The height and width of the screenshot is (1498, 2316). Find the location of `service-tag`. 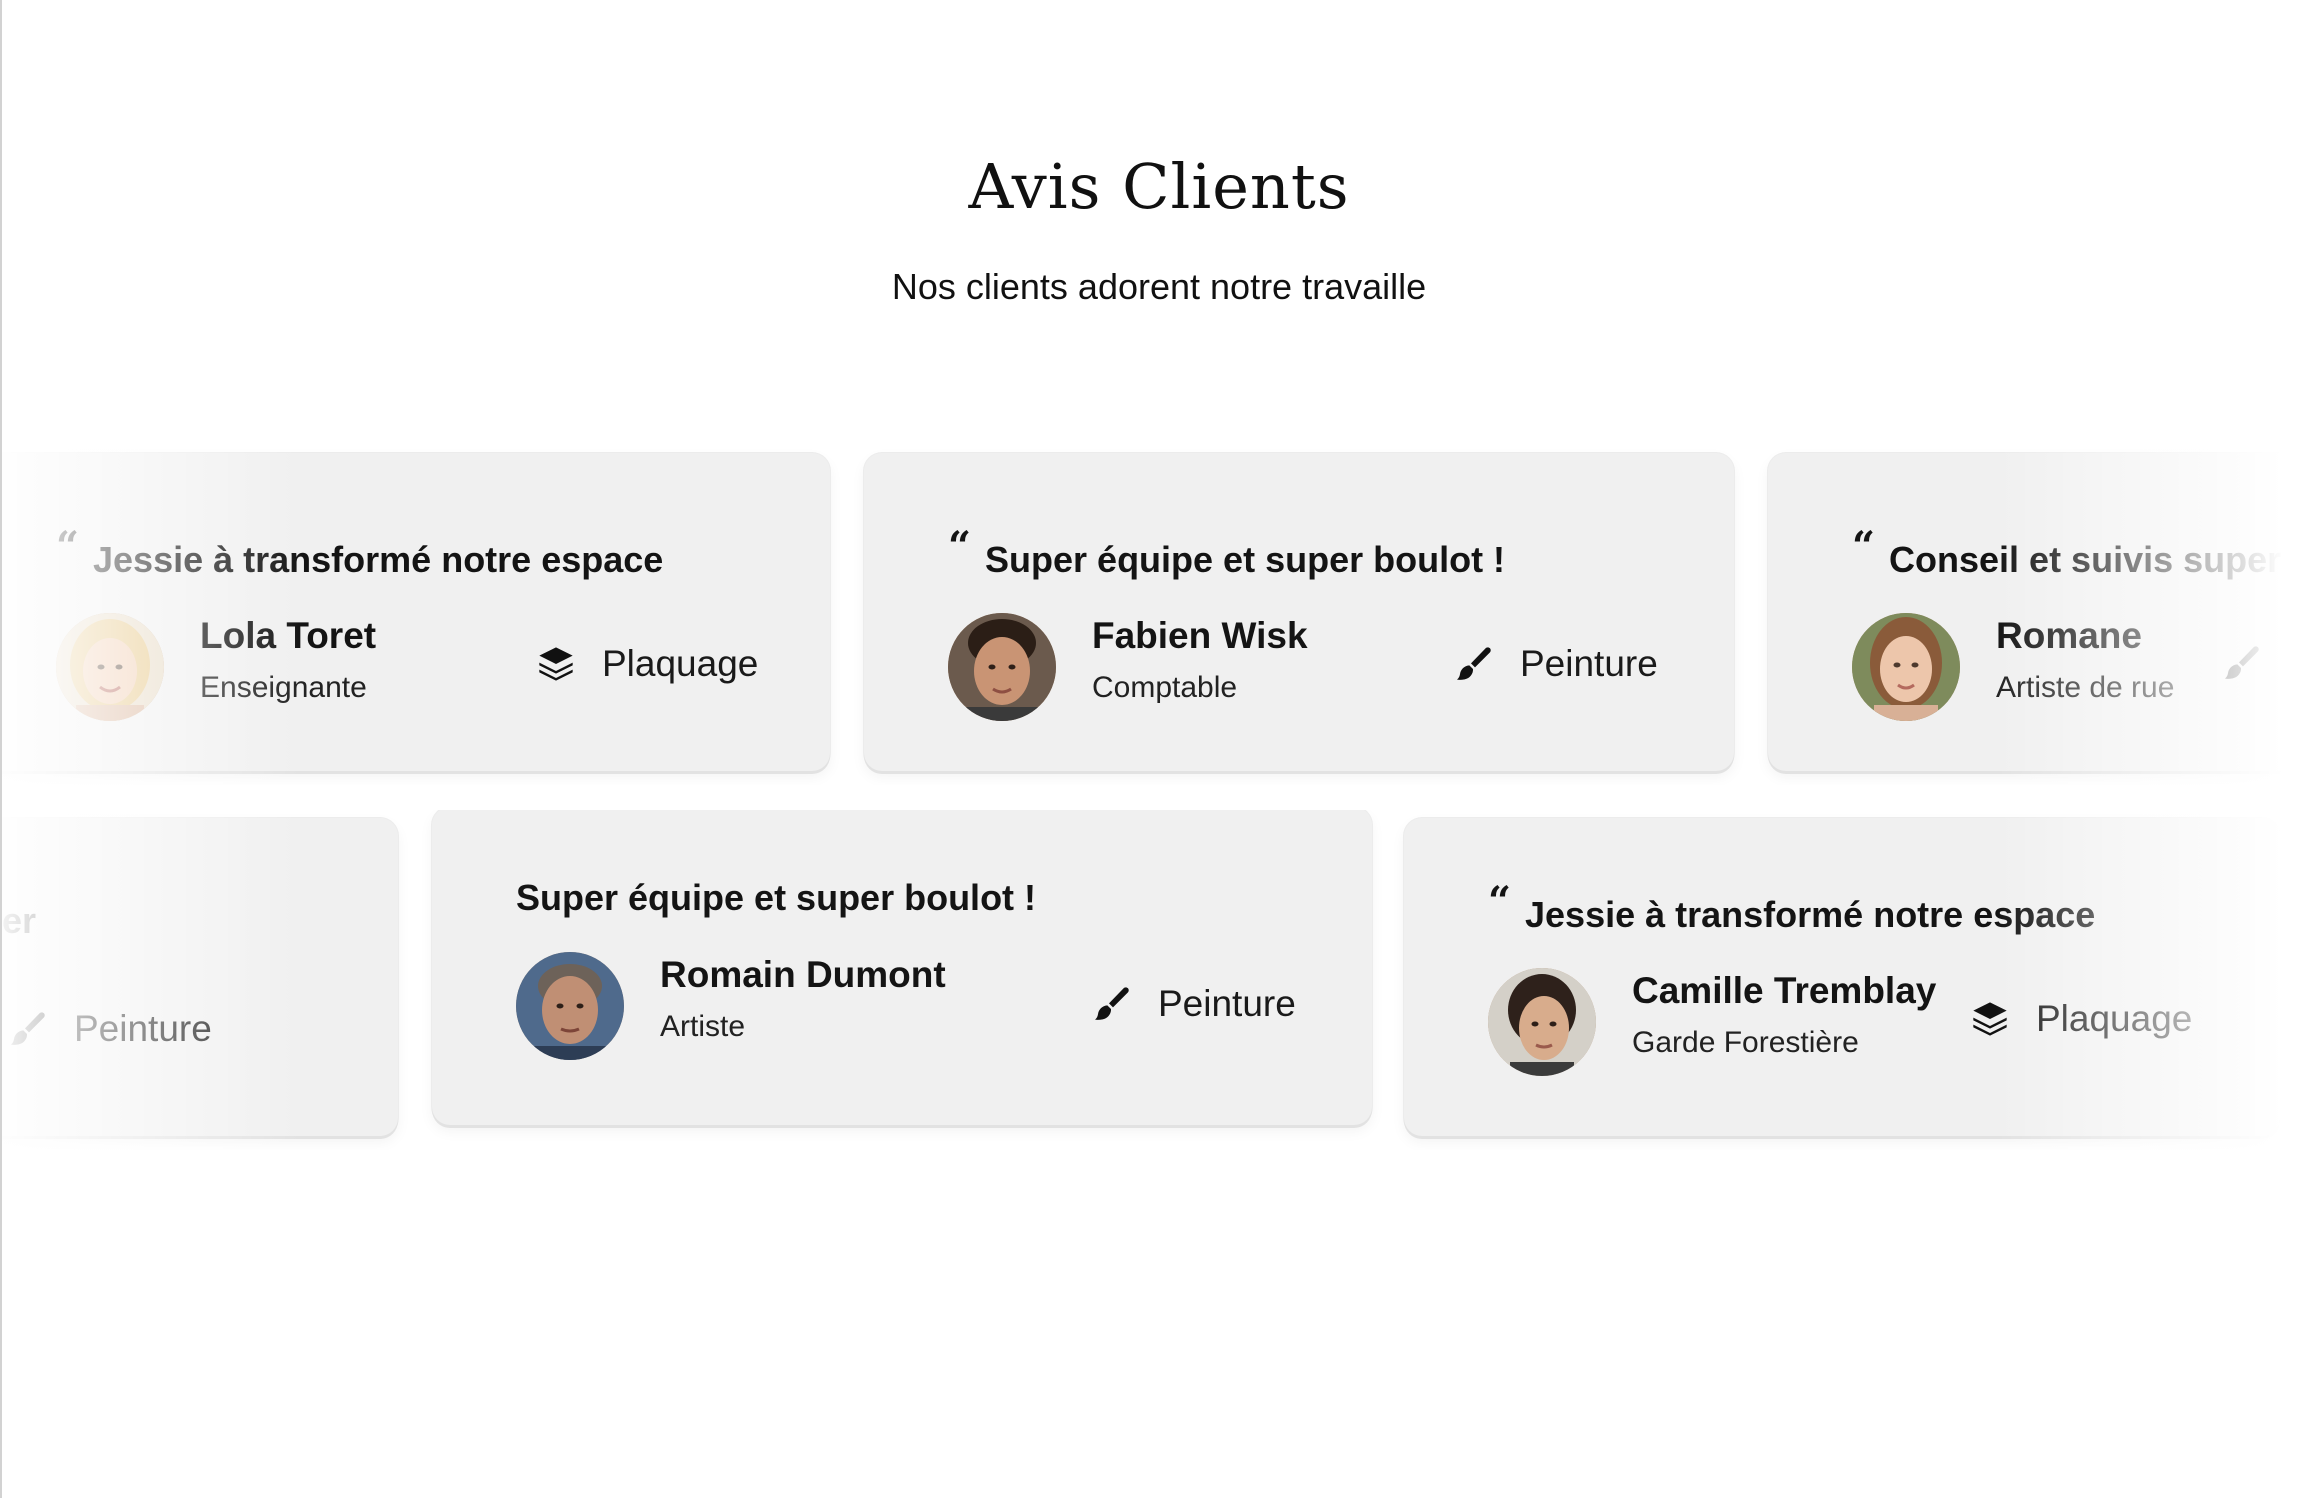

service-tag is located at coordinates (2255, 663).